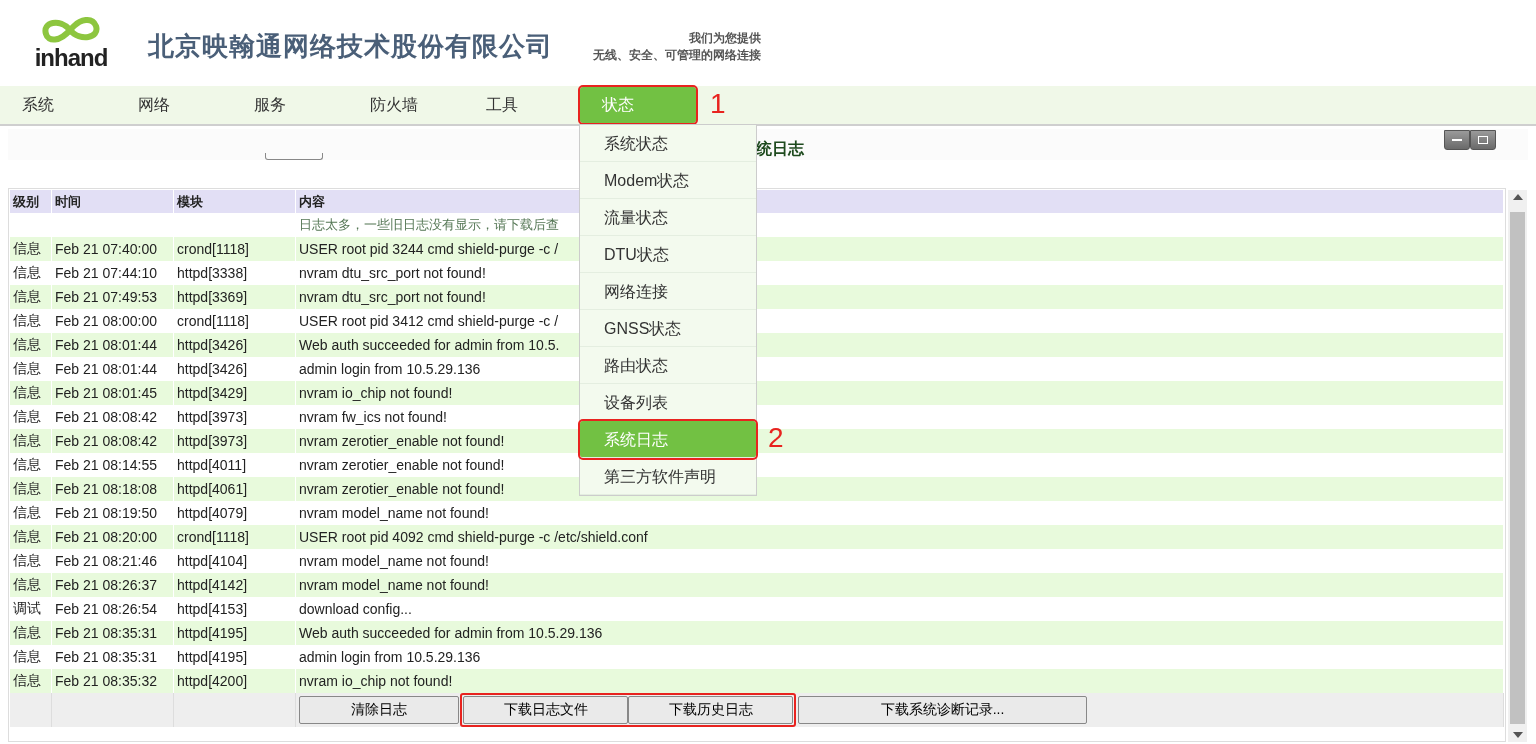  I want to click on table-cell: httpd[4142], so click(234, 585).